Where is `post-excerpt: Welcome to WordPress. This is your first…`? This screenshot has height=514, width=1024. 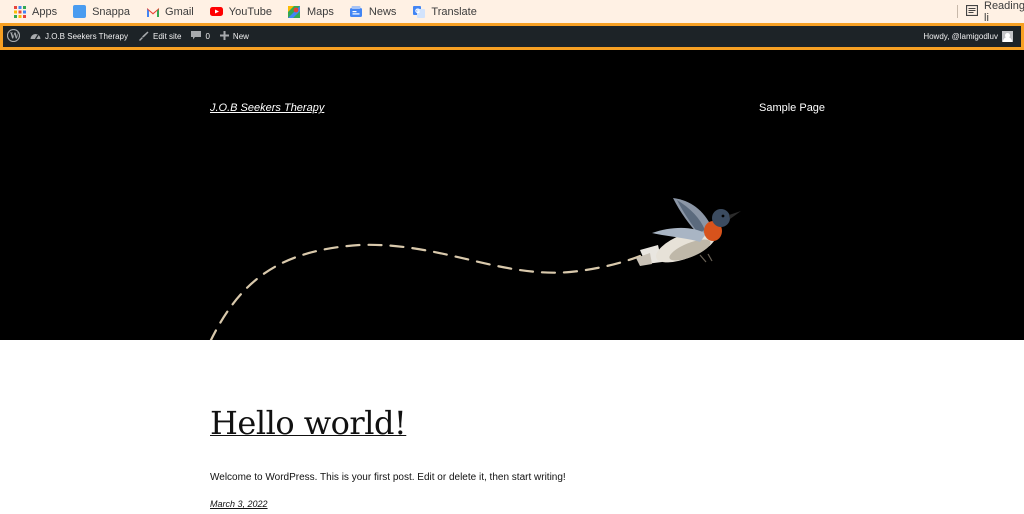 post-excerpt: Welcome to WordPress. This is your first… is located at coordinates (388, 477).